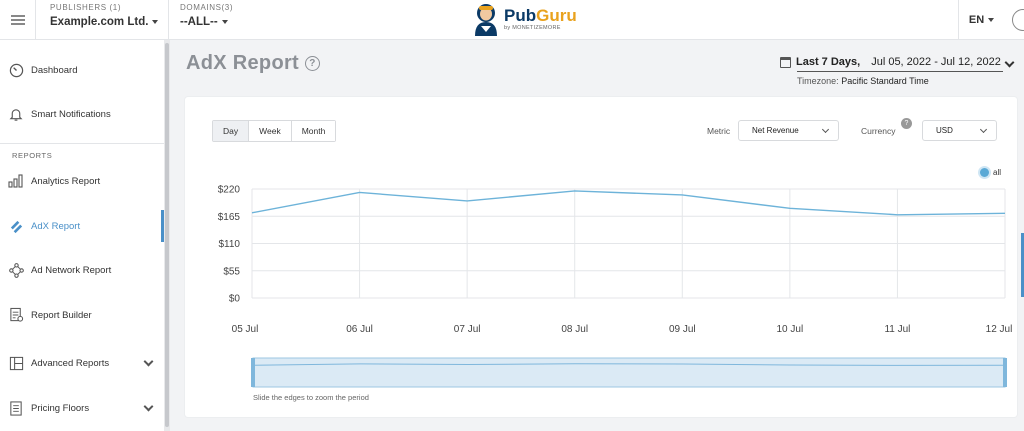  Describe the element at coordinates (99, 22) in the screenshot. I see `publisher-value: Example.com Ltd.` at that location.